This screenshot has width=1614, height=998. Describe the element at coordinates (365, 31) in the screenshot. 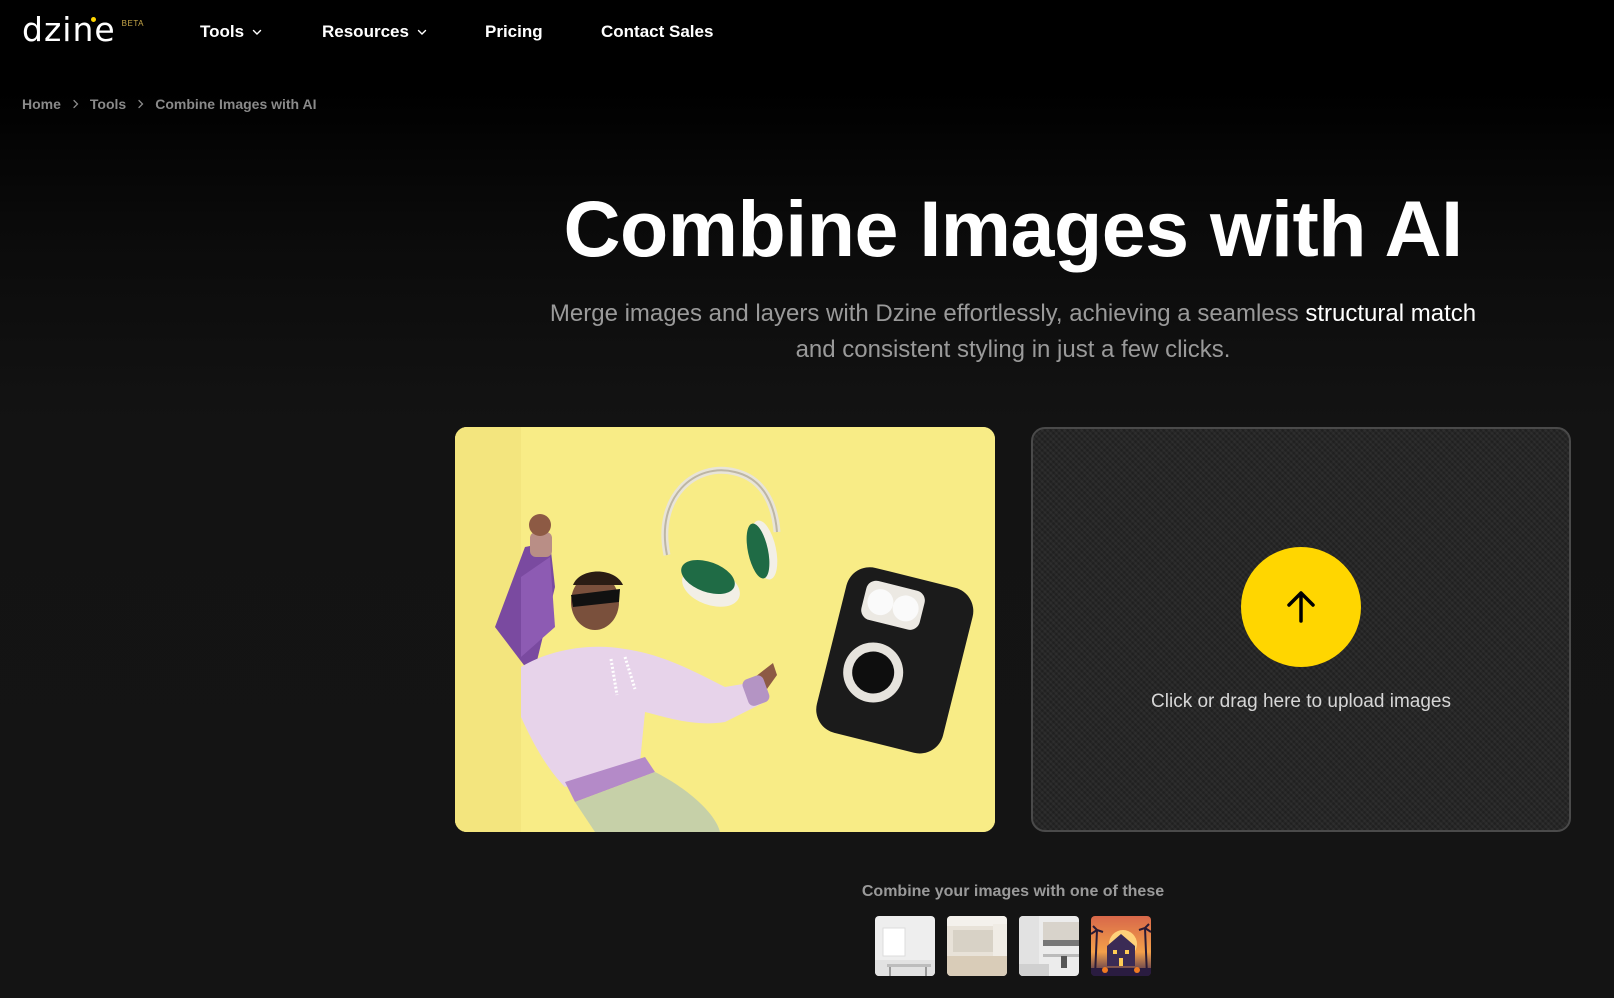

I see `nav-resources-label: Resources` at that location.